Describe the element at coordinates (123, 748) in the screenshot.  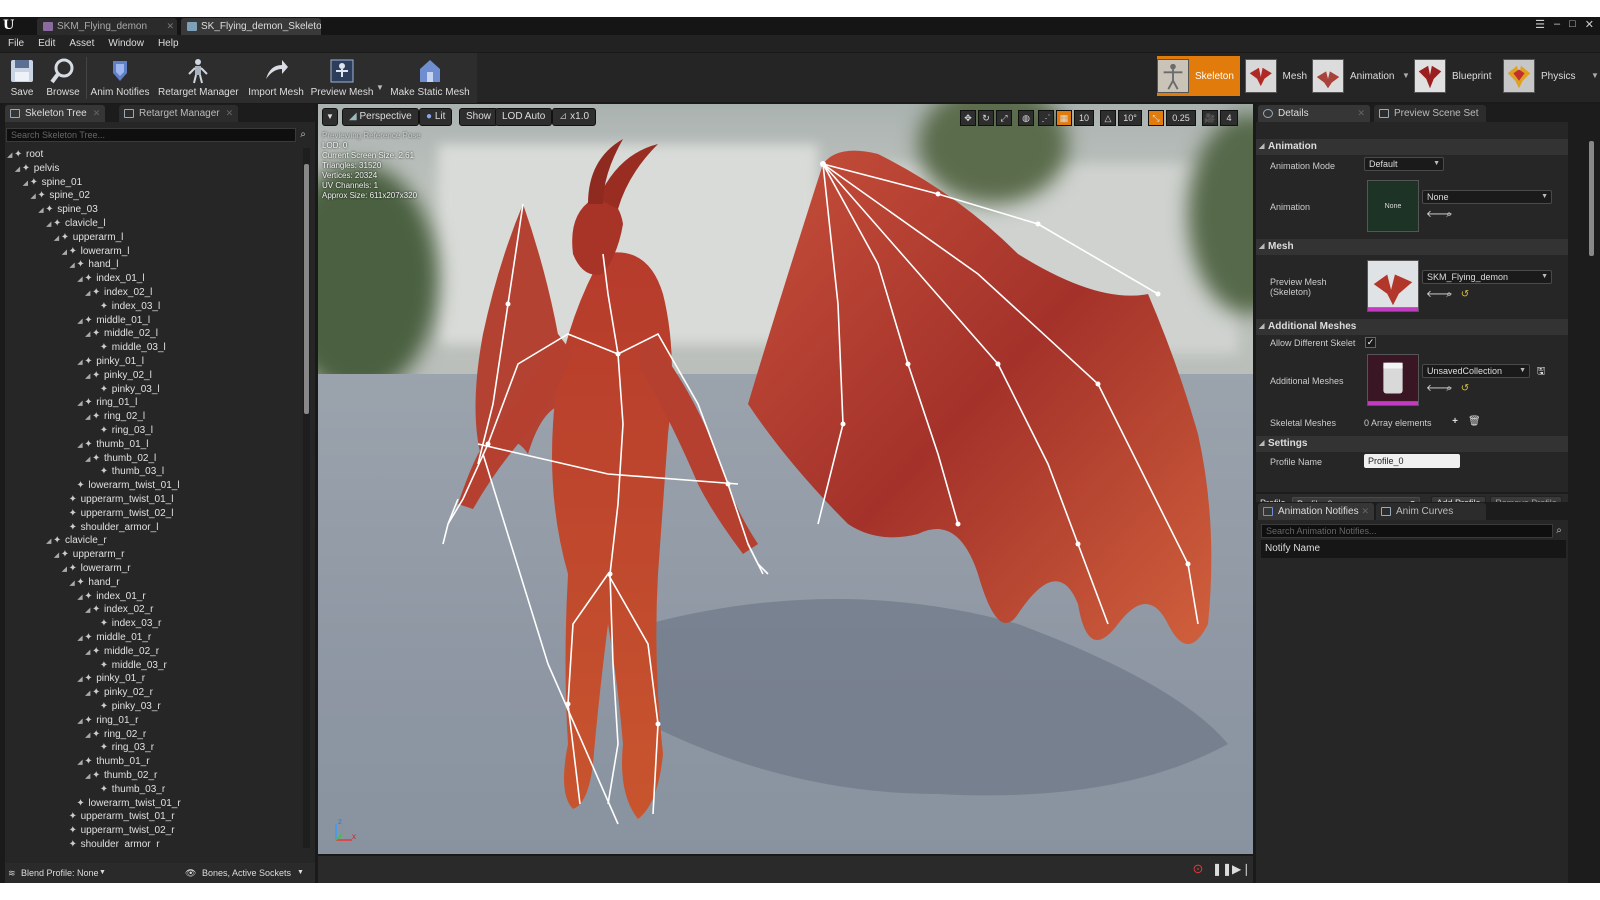
I see `tree-row-bone: ✦ ring_03_r` at that location.